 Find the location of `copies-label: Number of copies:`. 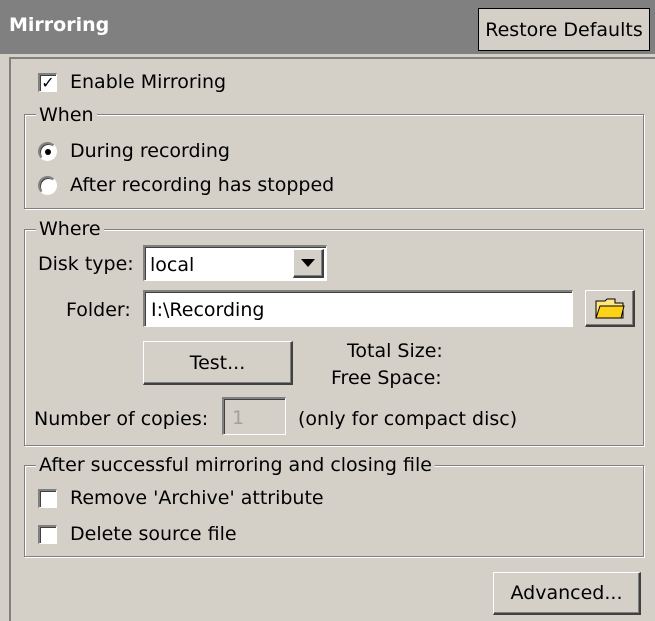

copies-label: Number of copies: is located at coordinates (121, 419).